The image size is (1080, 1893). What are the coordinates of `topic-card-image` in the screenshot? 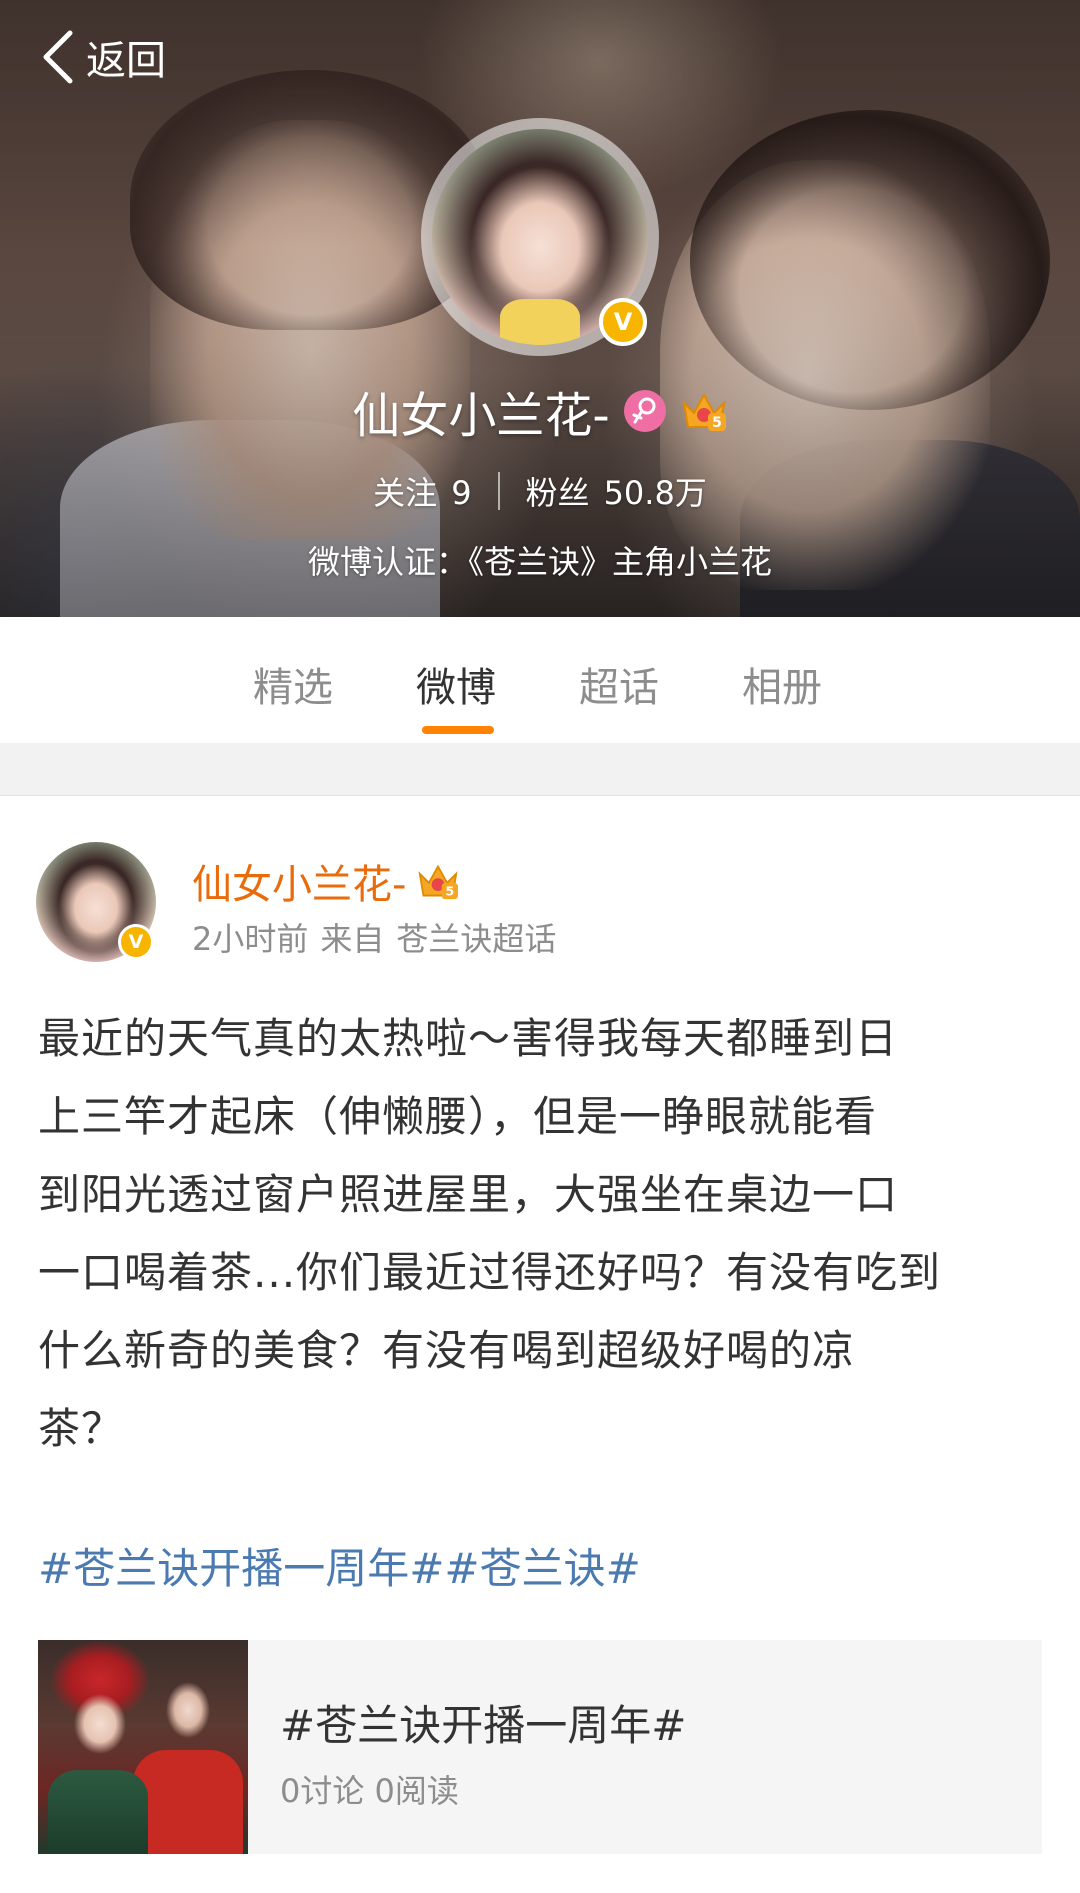 It's located at (143, 1747).